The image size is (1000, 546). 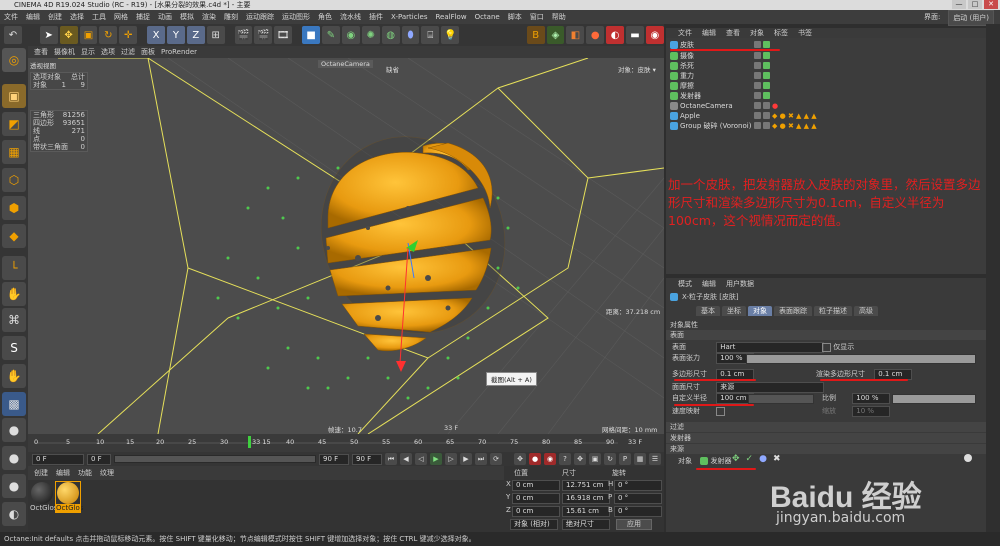 I want to click on vp-menu-filter: 过滤, so click(x=128, y=52).